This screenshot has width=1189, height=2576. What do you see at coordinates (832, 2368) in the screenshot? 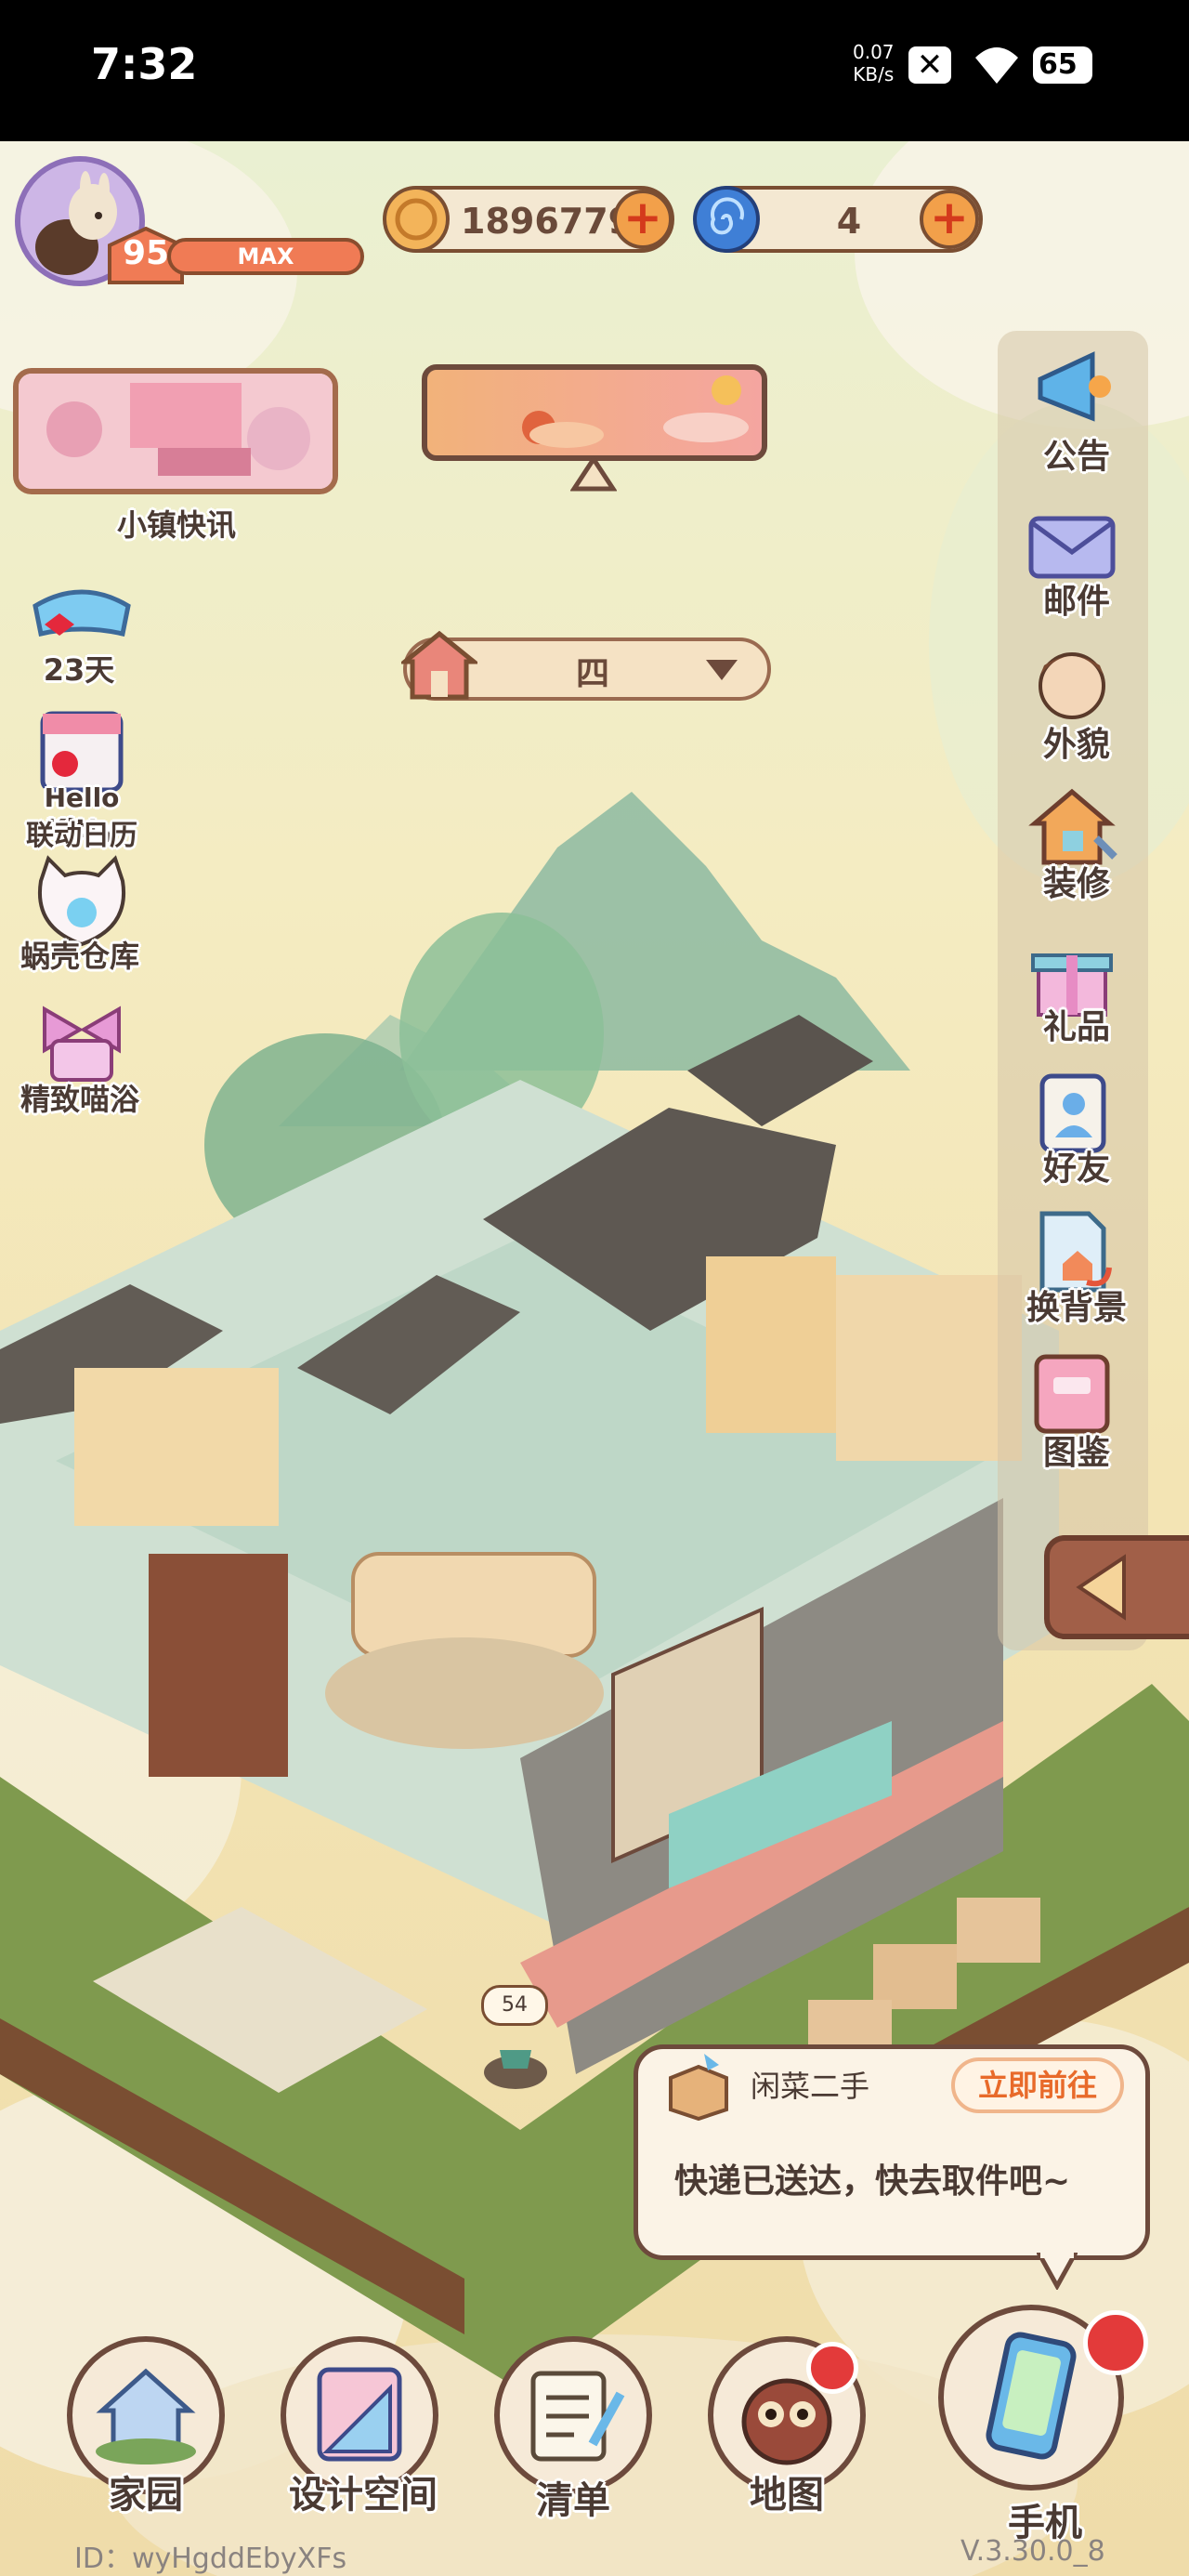
I see `map-notification-dot` at bounding box center [832, 2368].